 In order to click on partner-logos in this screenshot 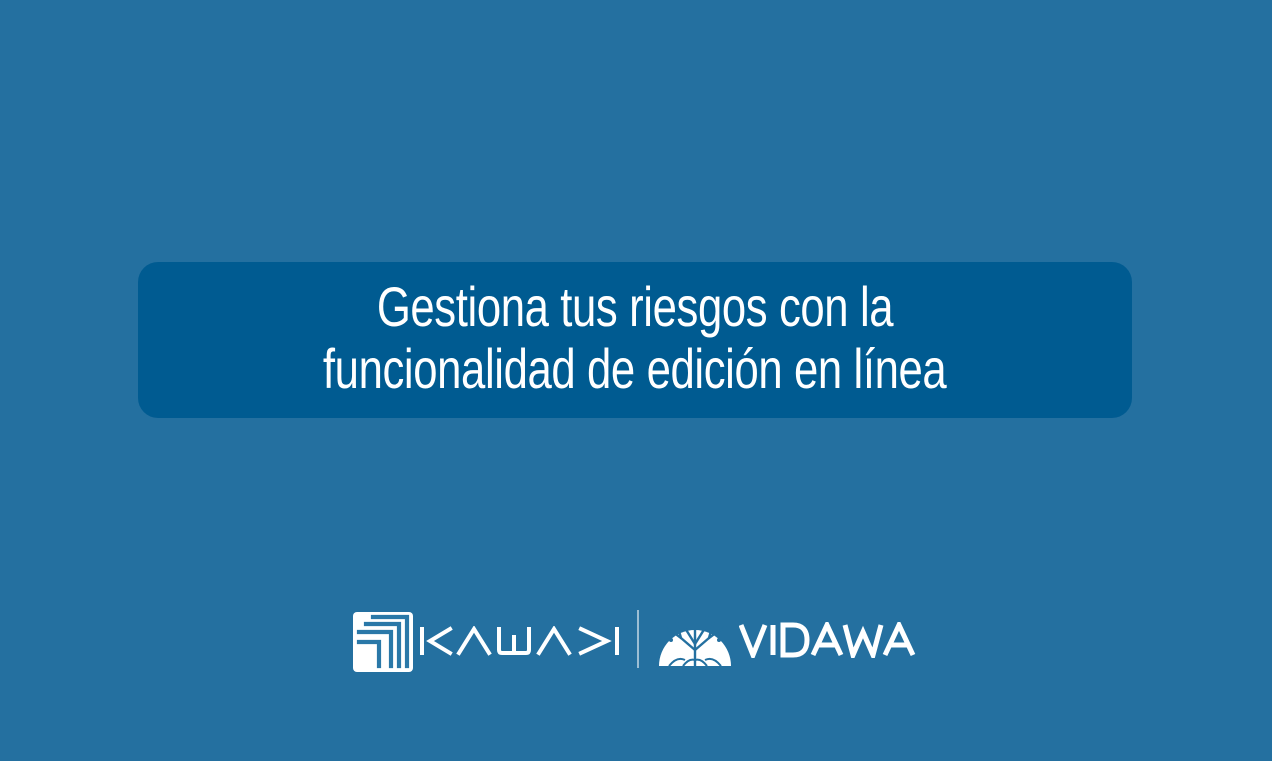, I will do `click(635, 641)`.